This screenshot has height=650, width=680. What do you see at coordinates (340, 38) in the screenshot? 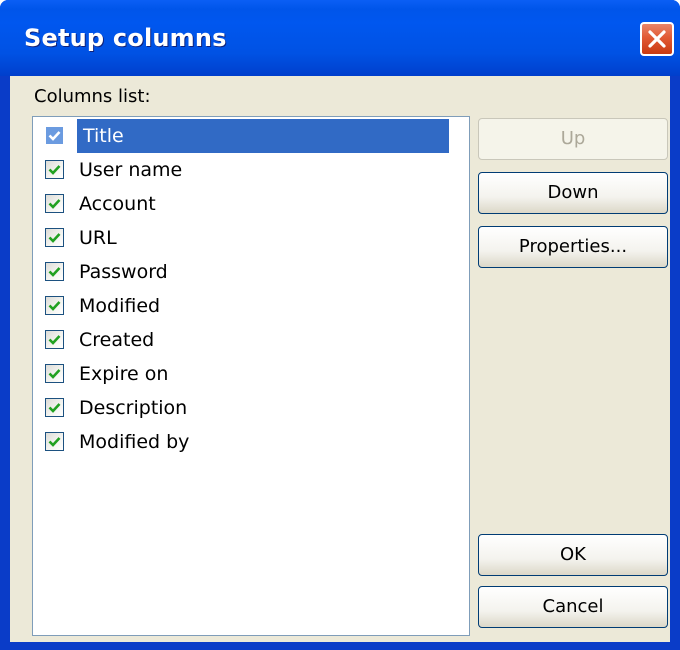
I see `title-bar: Setup columns` at bounding box center [340, 38].